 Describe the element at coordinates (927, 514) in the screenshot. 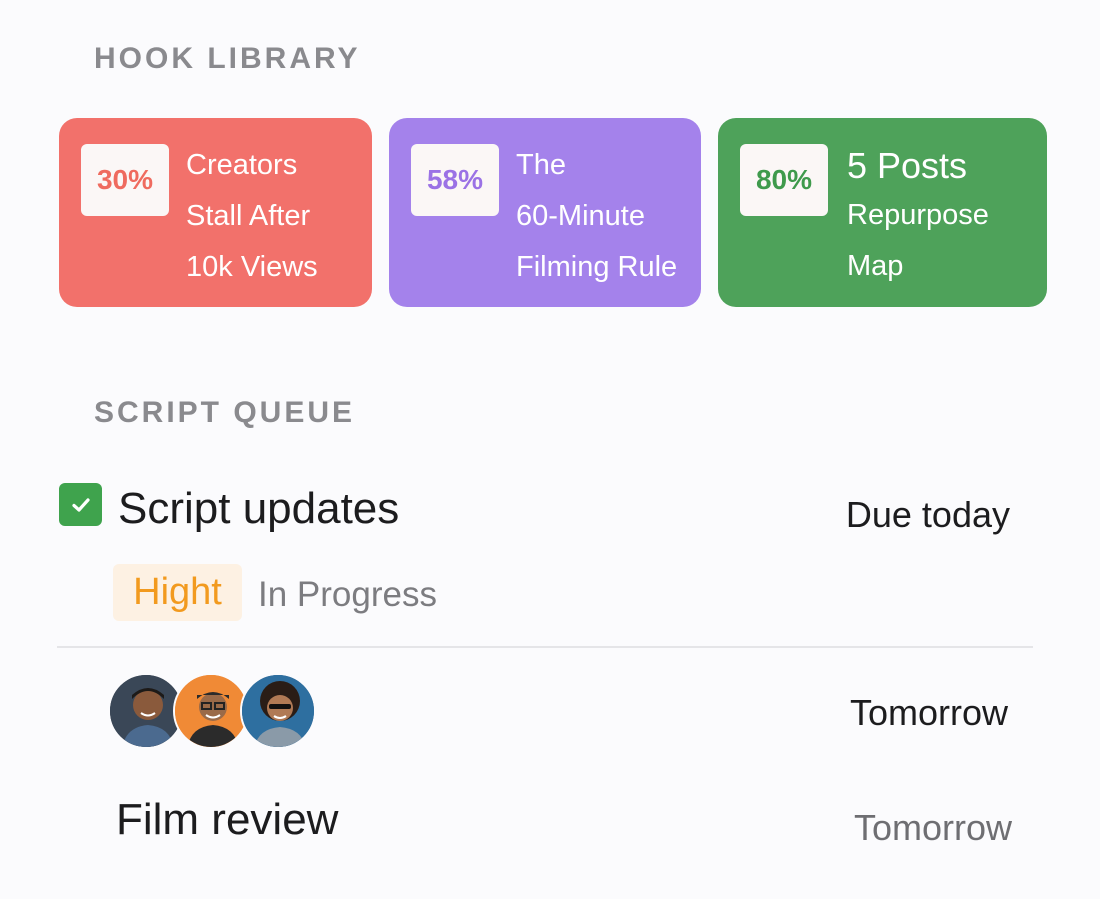

I see `task-due-date: Due today` at that location.